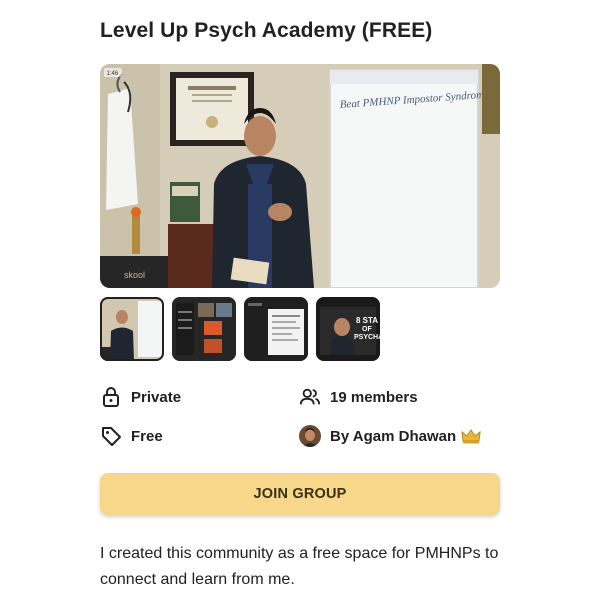 Image resolution: width=600 pixels, height=600 pixels. I want to click on group-title: Level Up Psych Academy (FREE), so click(266, 30).